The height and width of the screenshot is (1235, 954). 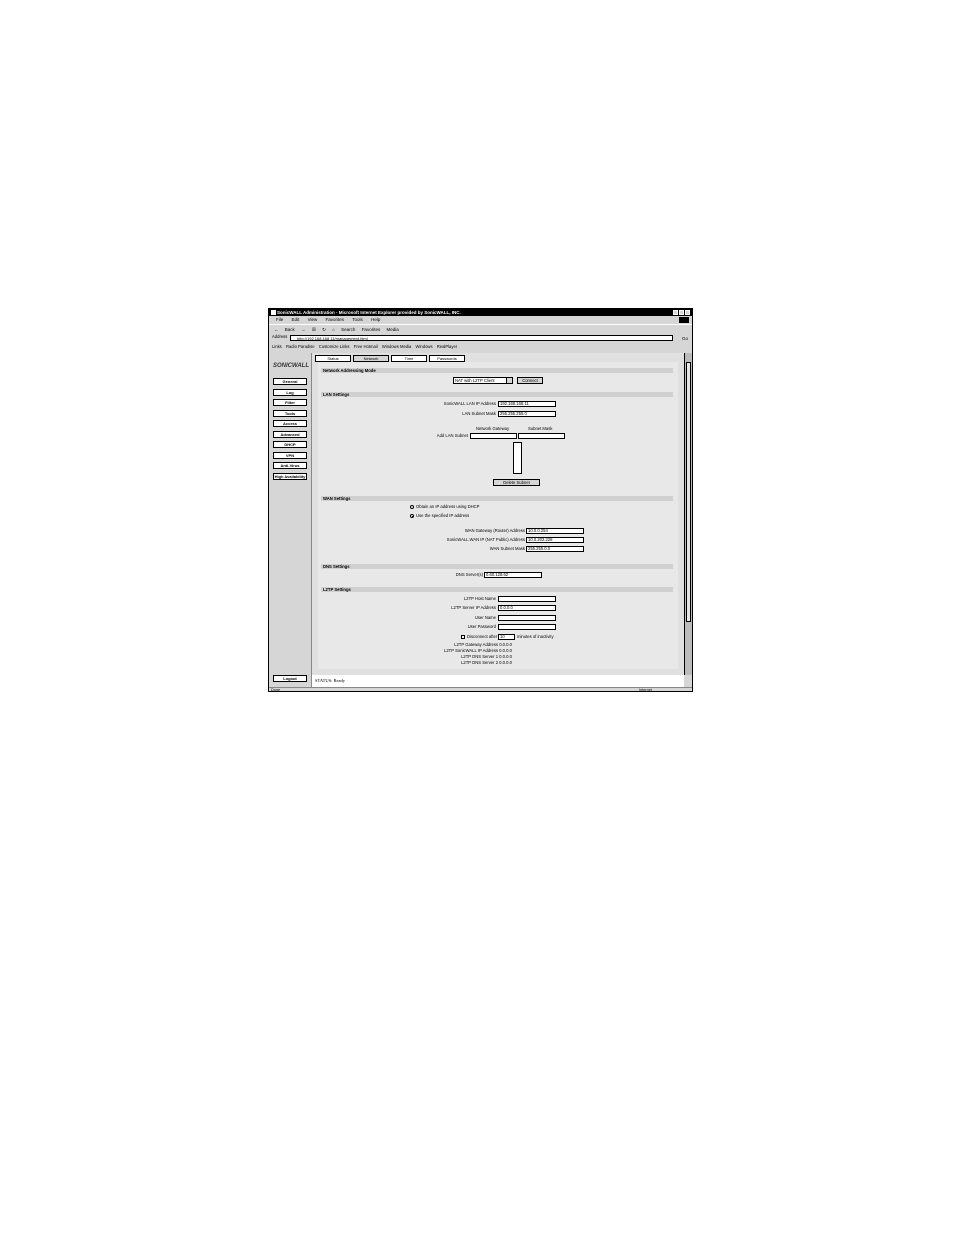 I want to click on browser-status-bar: Done Internet, so click(x=480, y=690).